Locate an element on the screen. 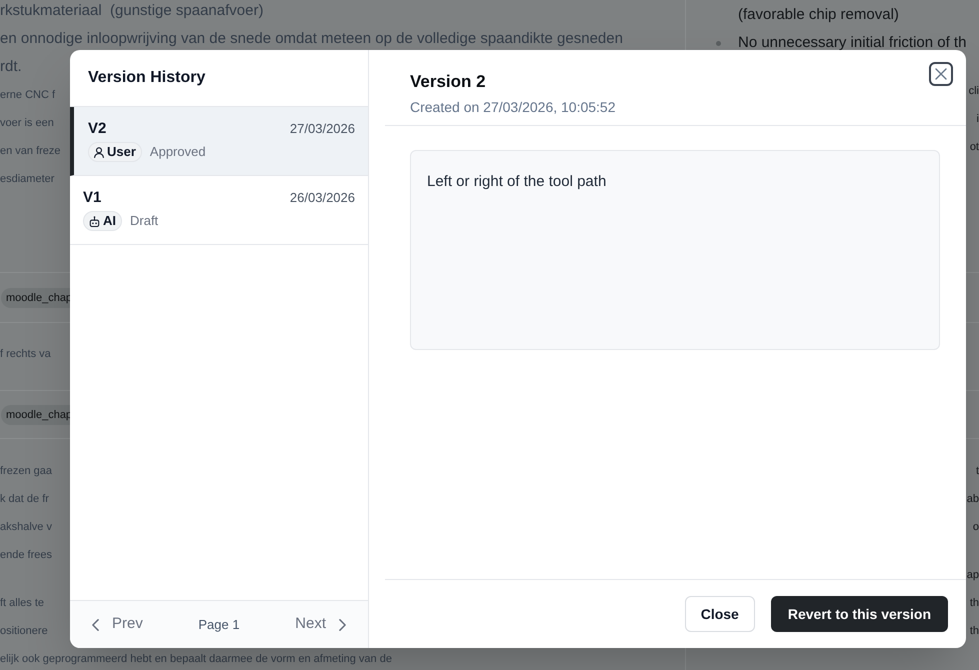 The width and height of the screenshot is (979, 670). version-title: Version 2 is located at coordinates (448, 82).